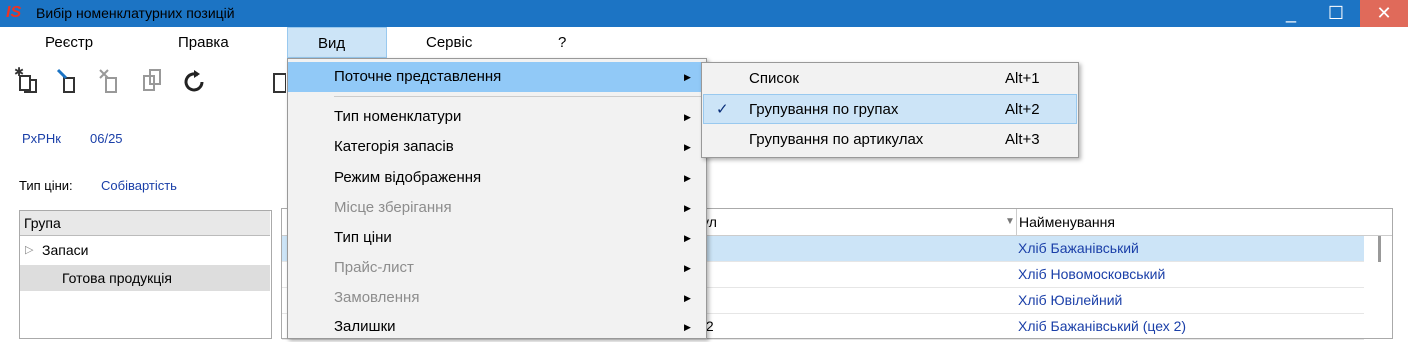 This screenshot has width=1408, height=342. Describe the element at coordinates (41, 138) in the screenshot. I see `doc-code: РхРНк` at that location.